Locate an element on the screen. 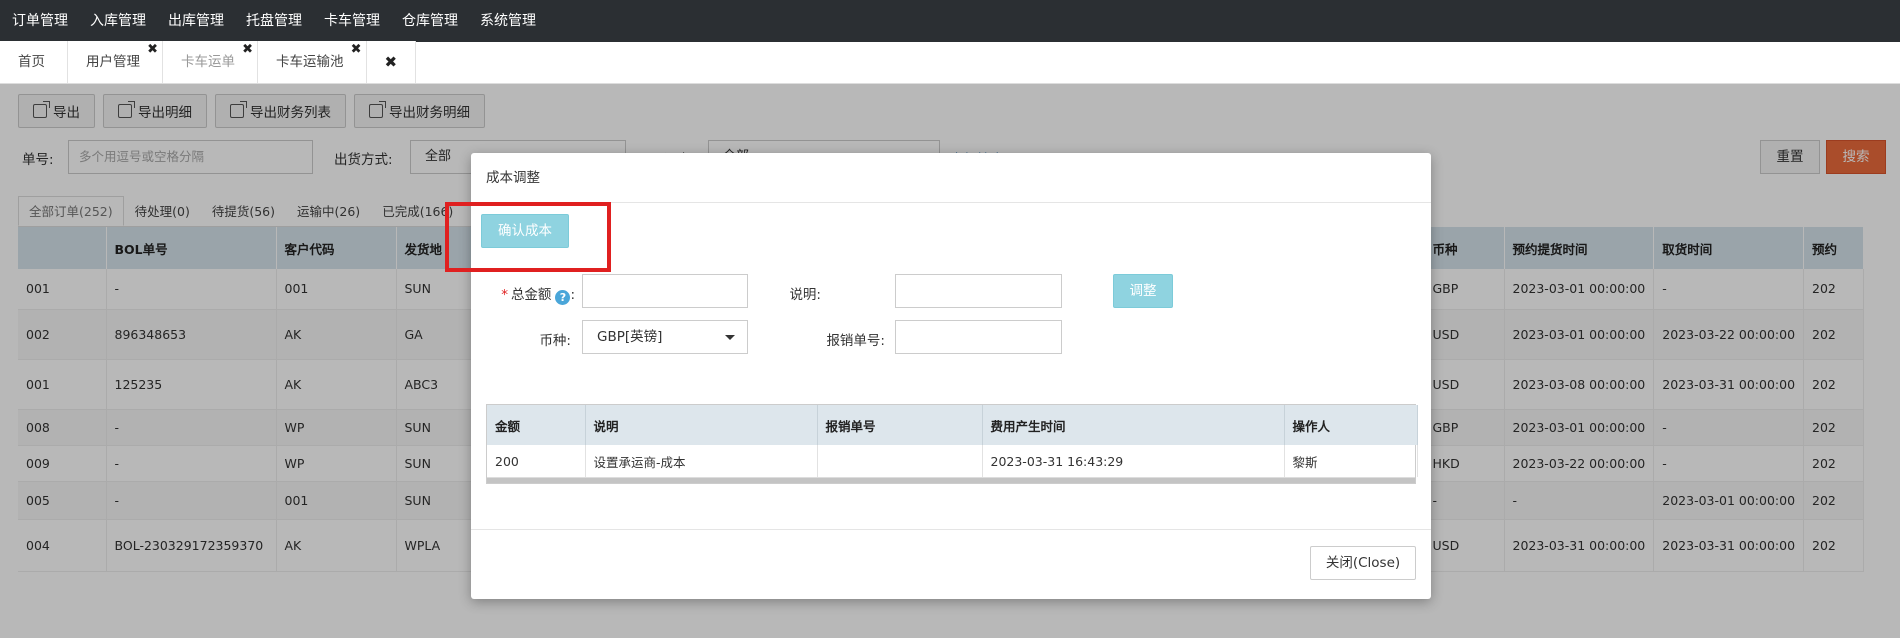  close-button: 关闭(Close) is located at coordinates (1363, 563).